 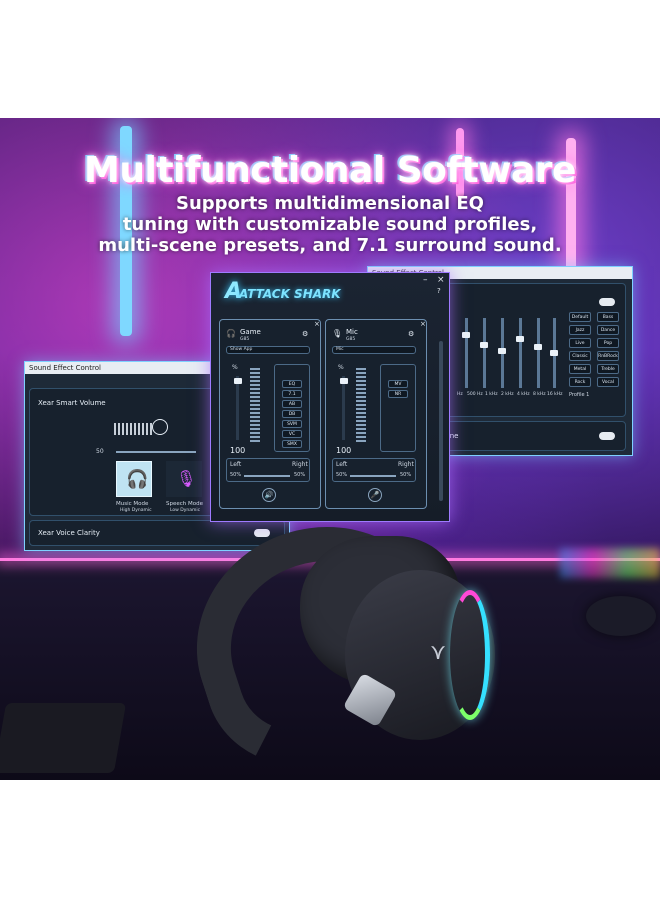 What do you see at coordinates (238, 381) in the screenshot?
I see `game-volume-knob` at bounding box center [238, 381].